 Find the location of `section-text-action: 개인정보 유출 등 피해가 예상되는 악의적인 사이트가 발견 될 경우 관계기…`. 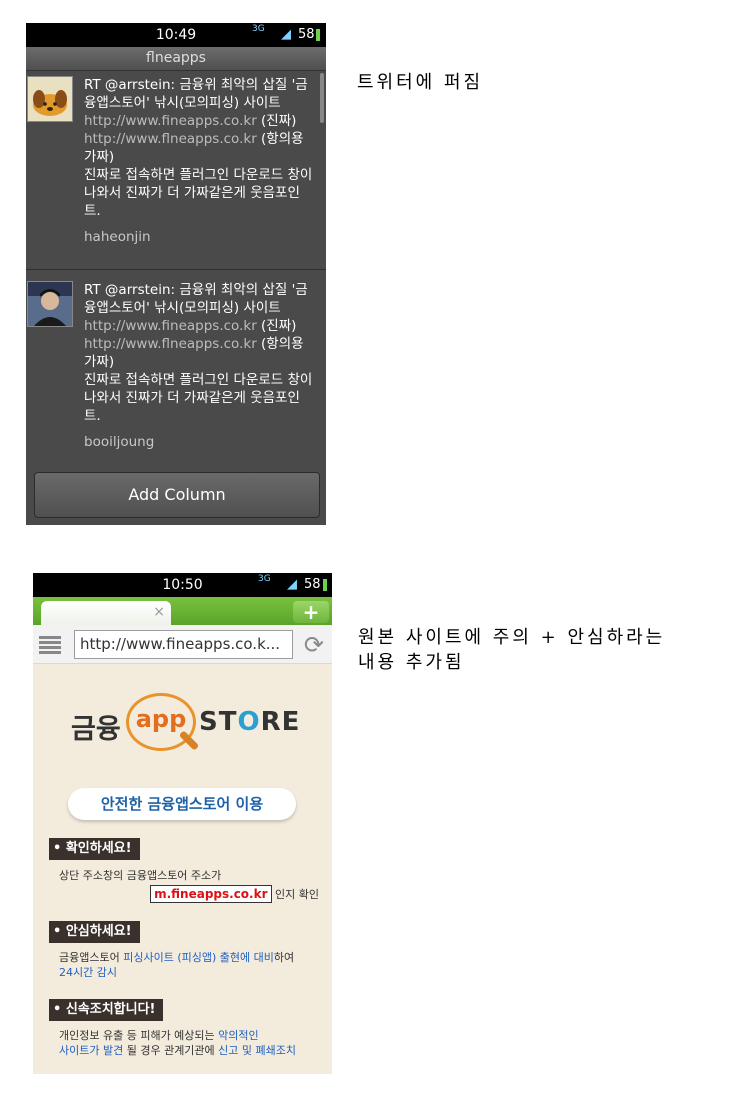

section-text-action: 개인정보 유출 등 피해가 예상되는 악의적인 사이트가 발견 될 경우 관계기… is located at coordinates (178, 1043).